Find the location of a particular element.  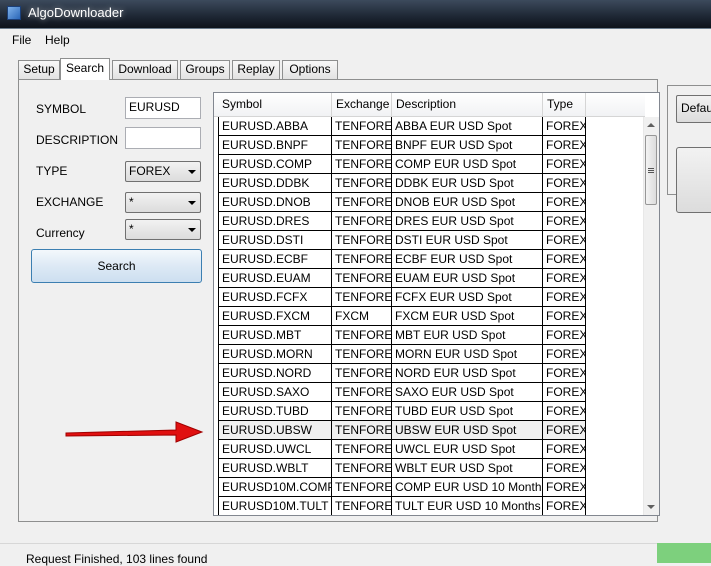

scroll-thumb is located at coordinates (651, 170).